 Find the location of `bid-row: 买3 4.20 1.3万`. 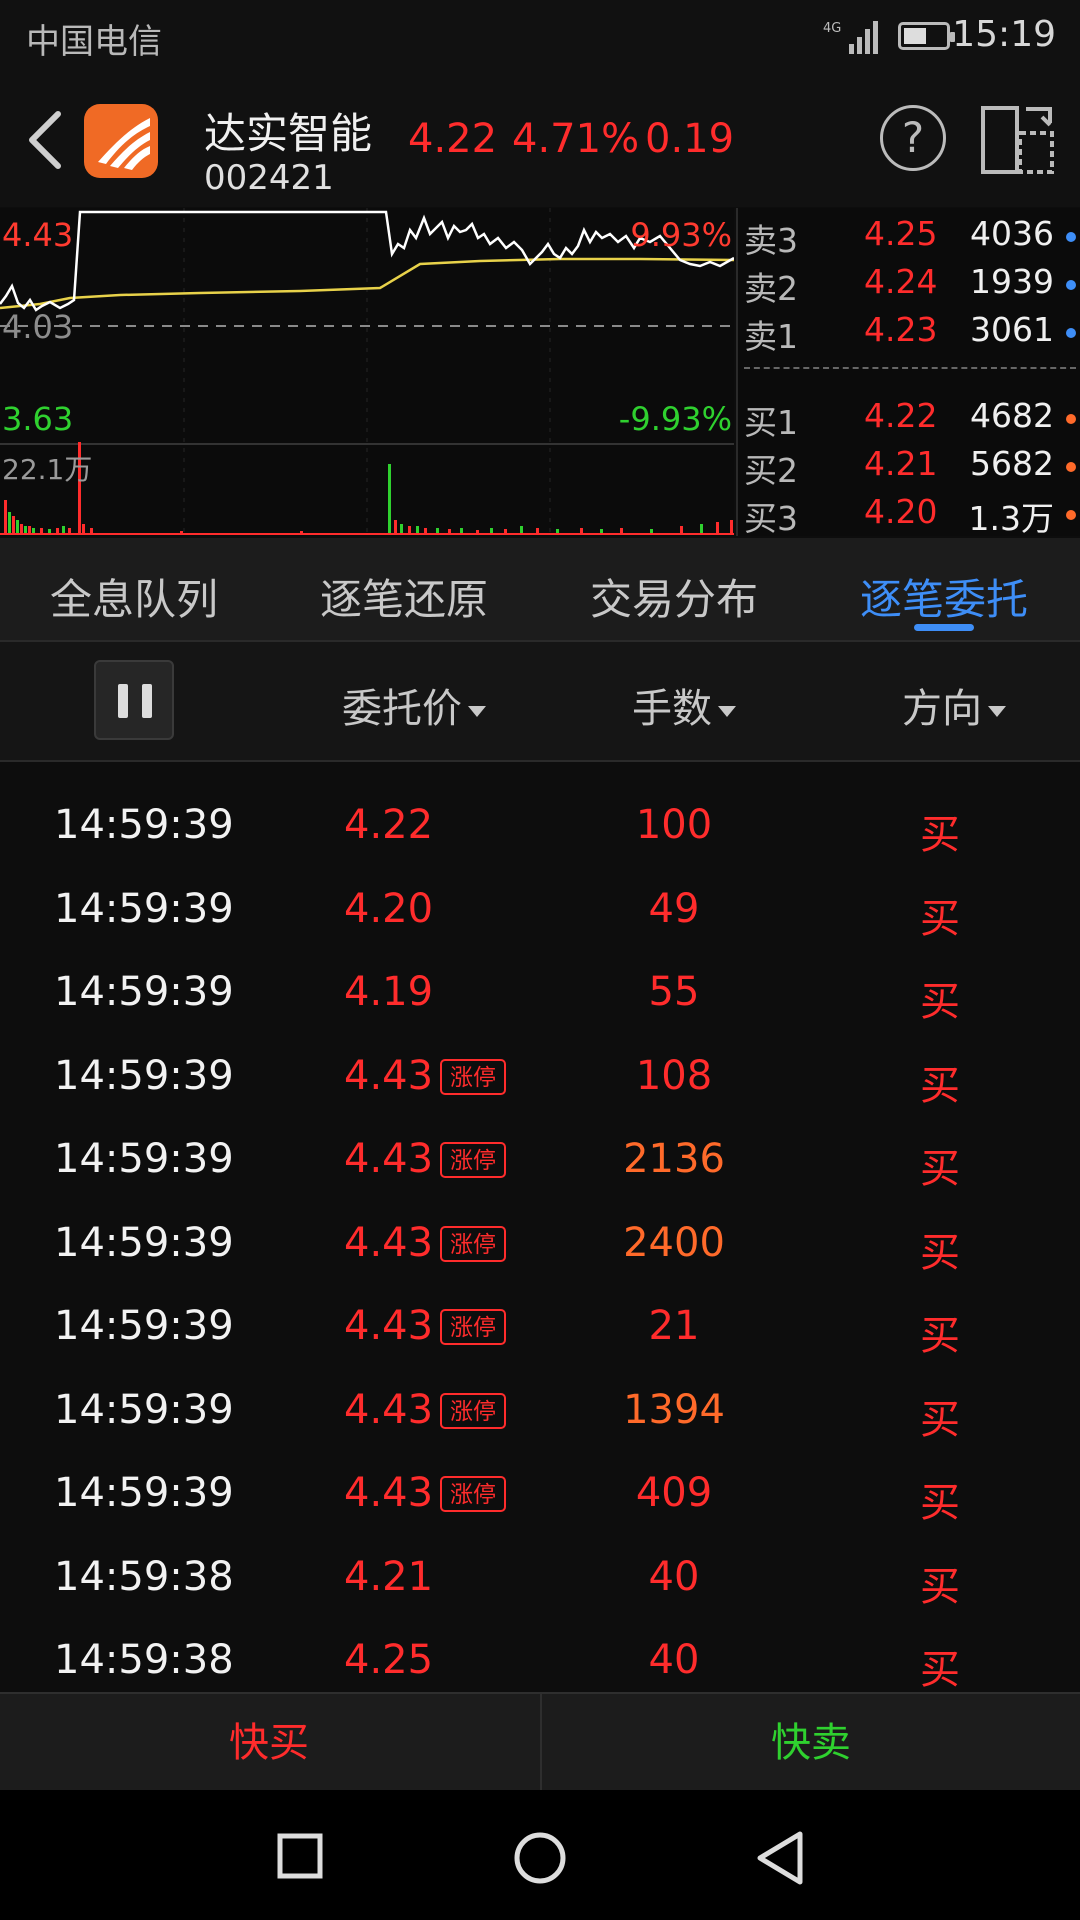

bid-row: 买3 4.20 1.3万 is located at coordinates (909, 515).